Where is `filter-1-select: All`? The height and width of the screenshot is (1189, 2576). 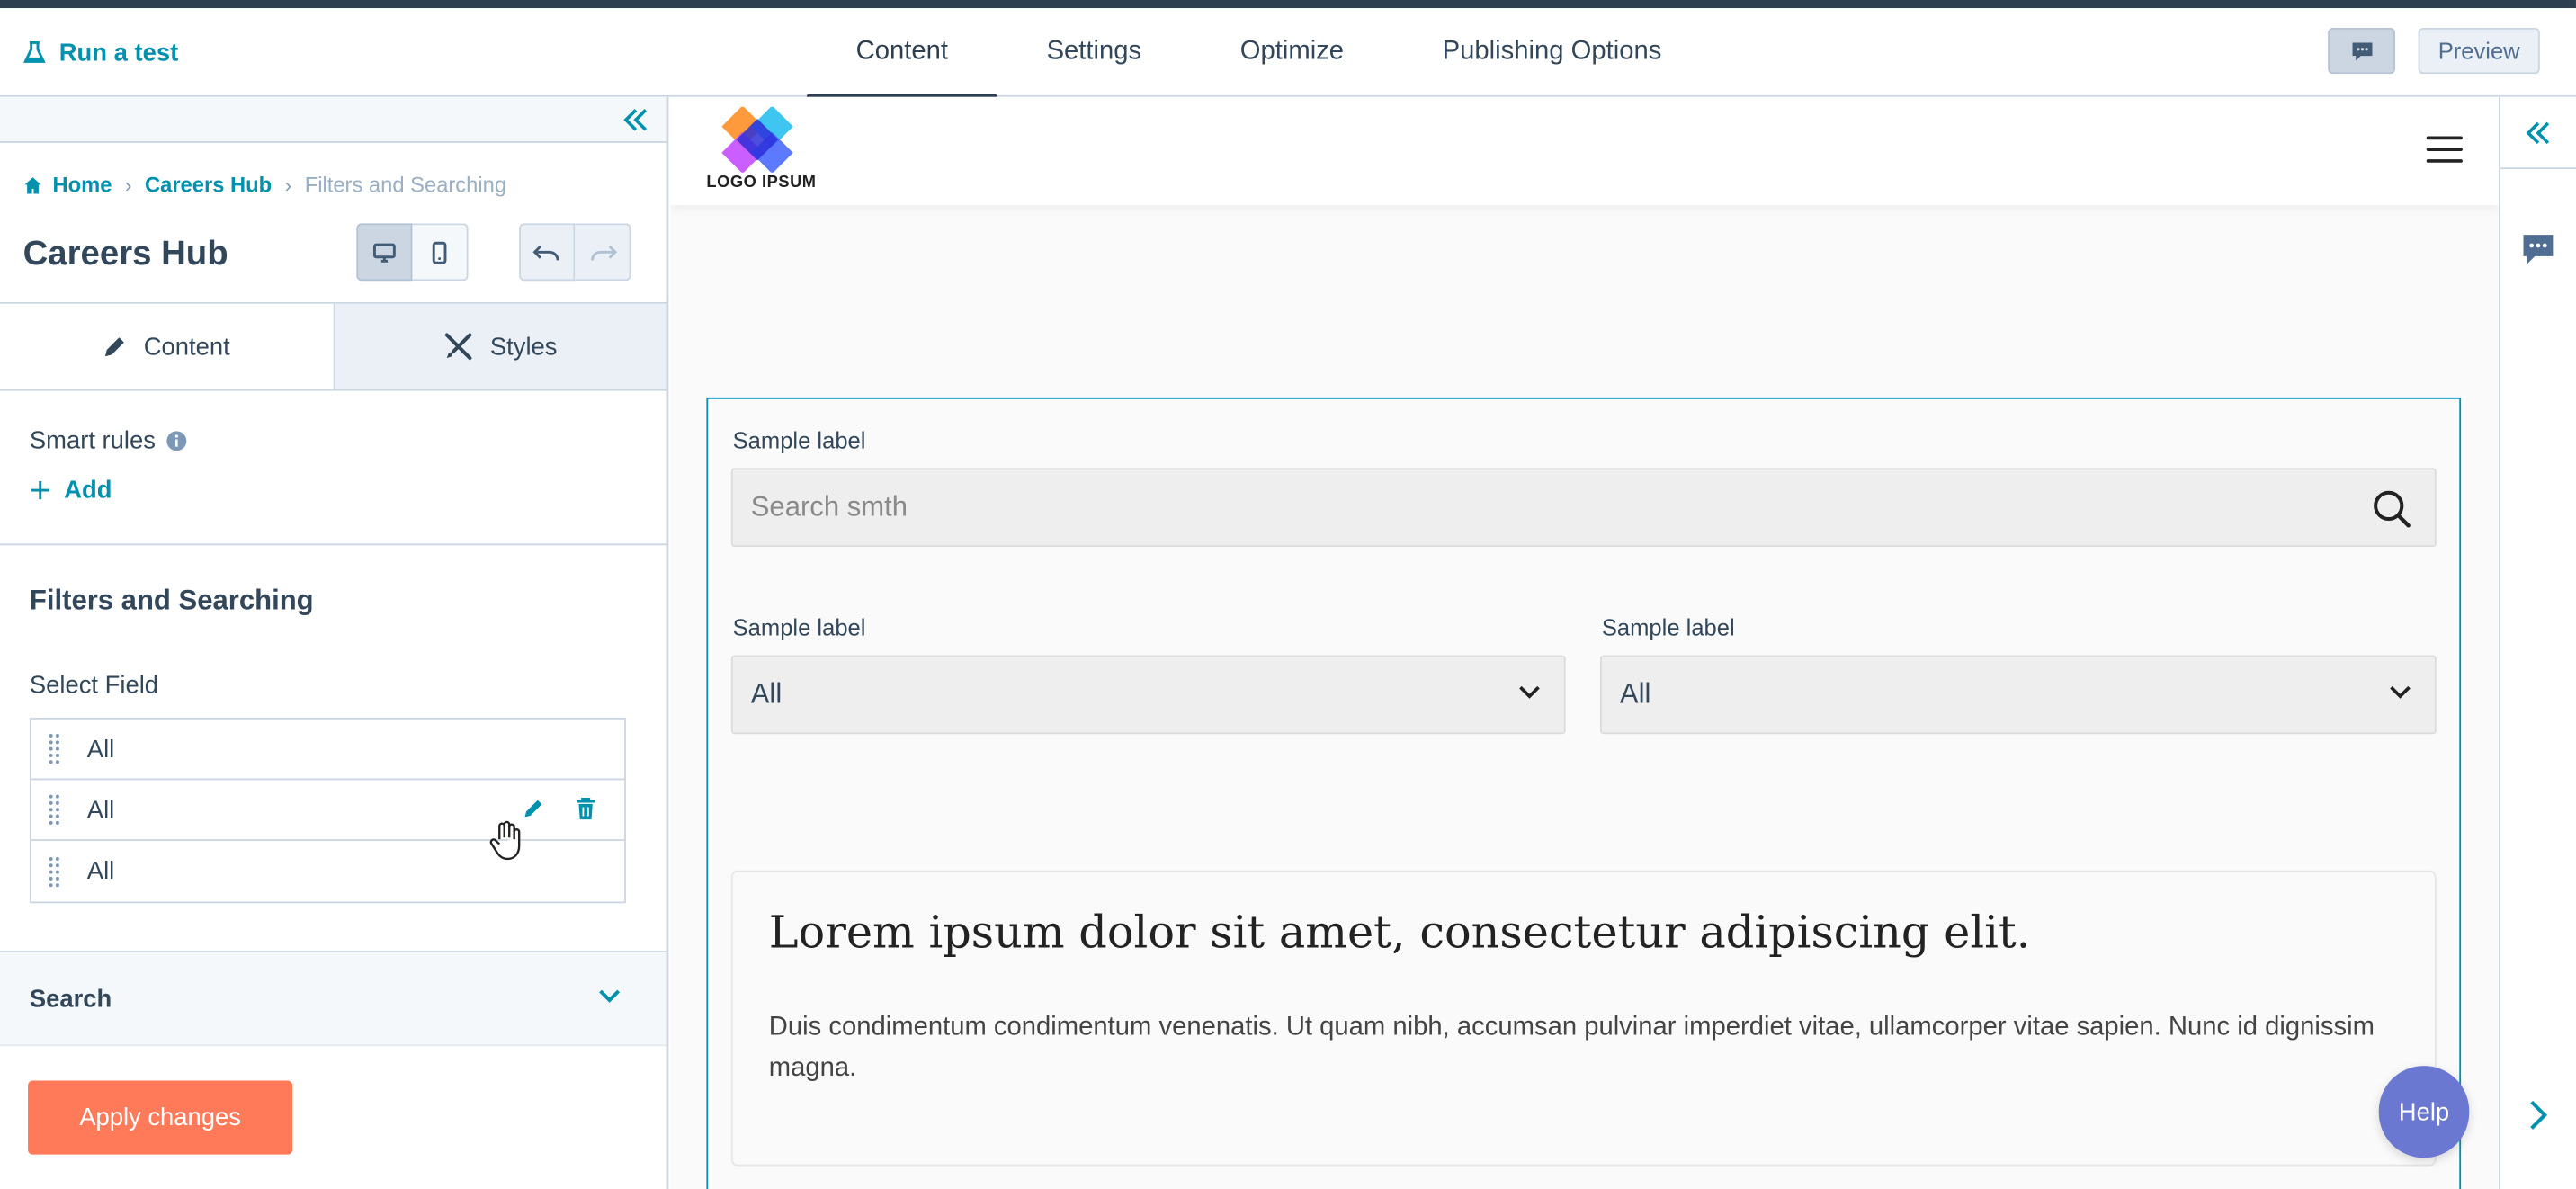 filter-1-select: All is located at coordinates (1148, 695).